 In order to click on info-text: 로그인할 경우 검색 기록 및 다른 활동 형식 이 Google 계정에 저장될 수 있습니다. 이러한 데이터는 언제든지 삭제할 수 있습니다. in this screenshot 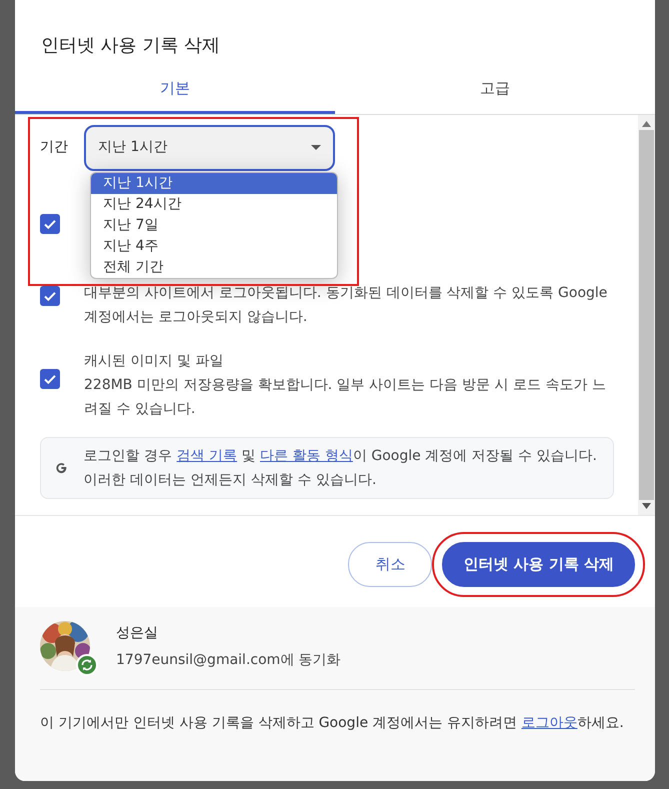, I will do `click(341, 468)`.